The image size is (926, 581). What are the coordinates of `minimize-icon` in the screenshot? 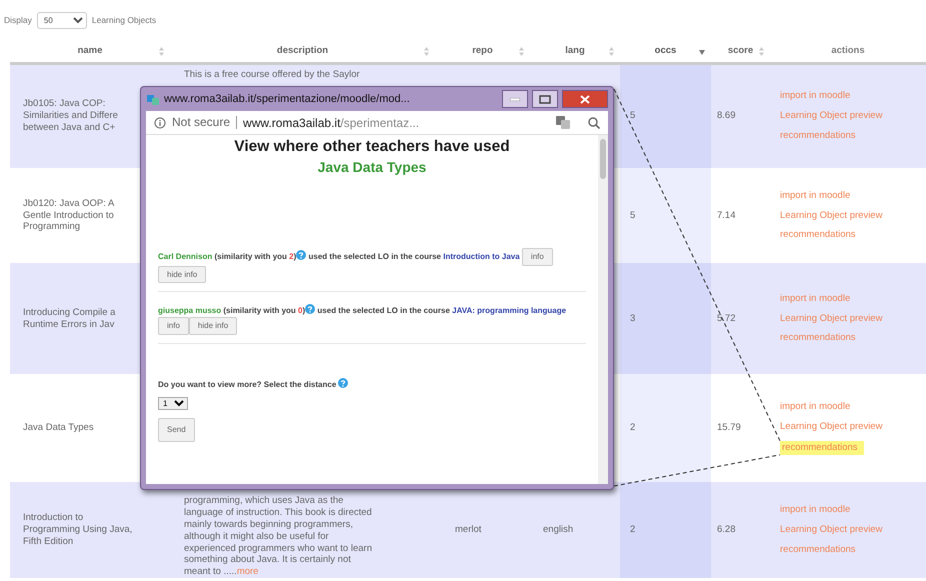 It's located at (515, 99).